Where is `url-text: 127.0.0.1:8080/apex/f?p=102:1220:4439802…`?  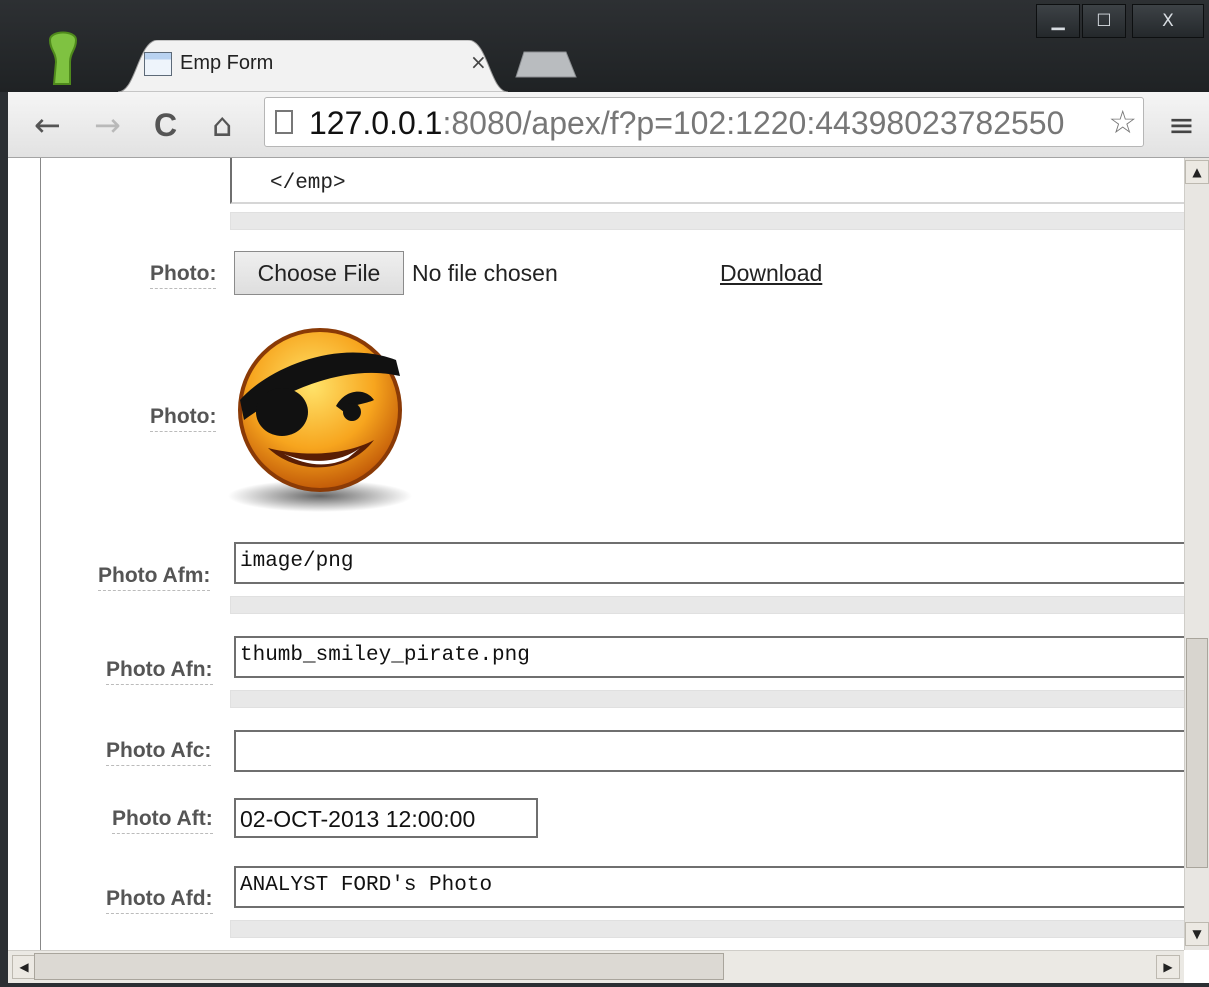
url-text: 127.0.0.1:8080/apex/f?p=102:1220:4439802… is located at coordinates (686, 123).